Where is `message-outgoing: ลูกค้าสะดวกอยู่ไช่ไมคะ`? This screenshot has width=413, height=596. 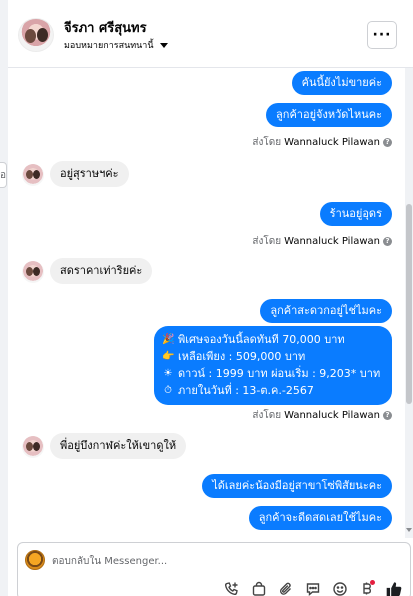
message-outgoing: ลูกค้าสะดวกอยู่ไช่ไมคะ is located at coordinates (326, 311).